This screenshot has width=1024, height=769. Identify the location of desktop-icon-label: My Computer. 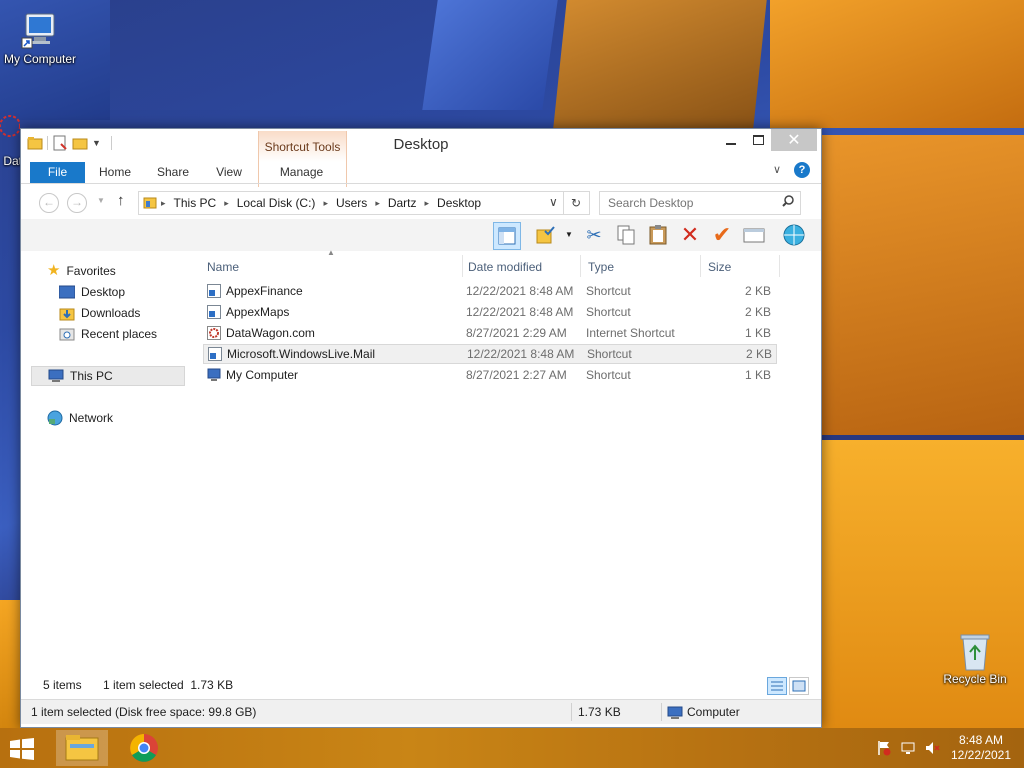
(40, 59).